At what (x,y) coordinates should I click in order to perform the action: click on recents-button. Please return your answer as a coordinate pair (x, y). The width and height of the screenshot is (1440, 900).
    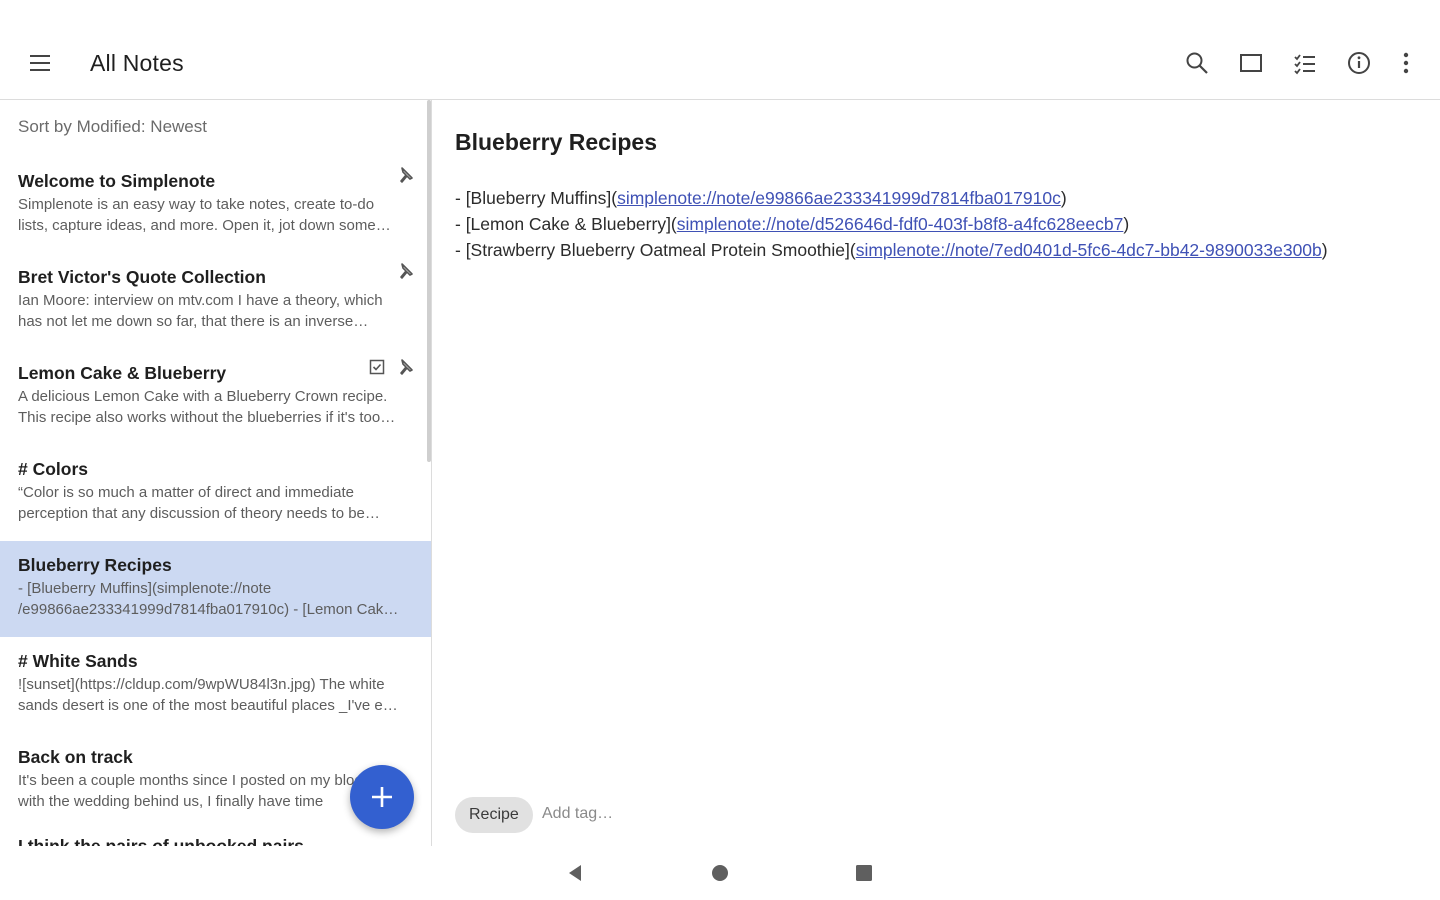
    Looking at the image, I should click on (864, 873).